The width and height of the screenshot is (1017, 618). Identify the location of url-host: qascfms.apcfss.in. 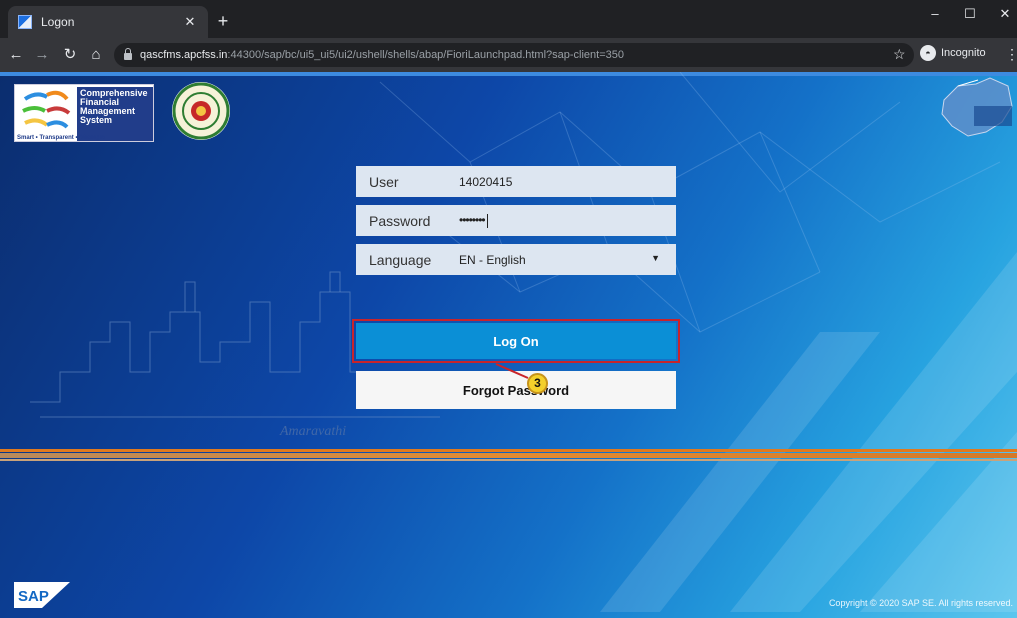
(184, 55).